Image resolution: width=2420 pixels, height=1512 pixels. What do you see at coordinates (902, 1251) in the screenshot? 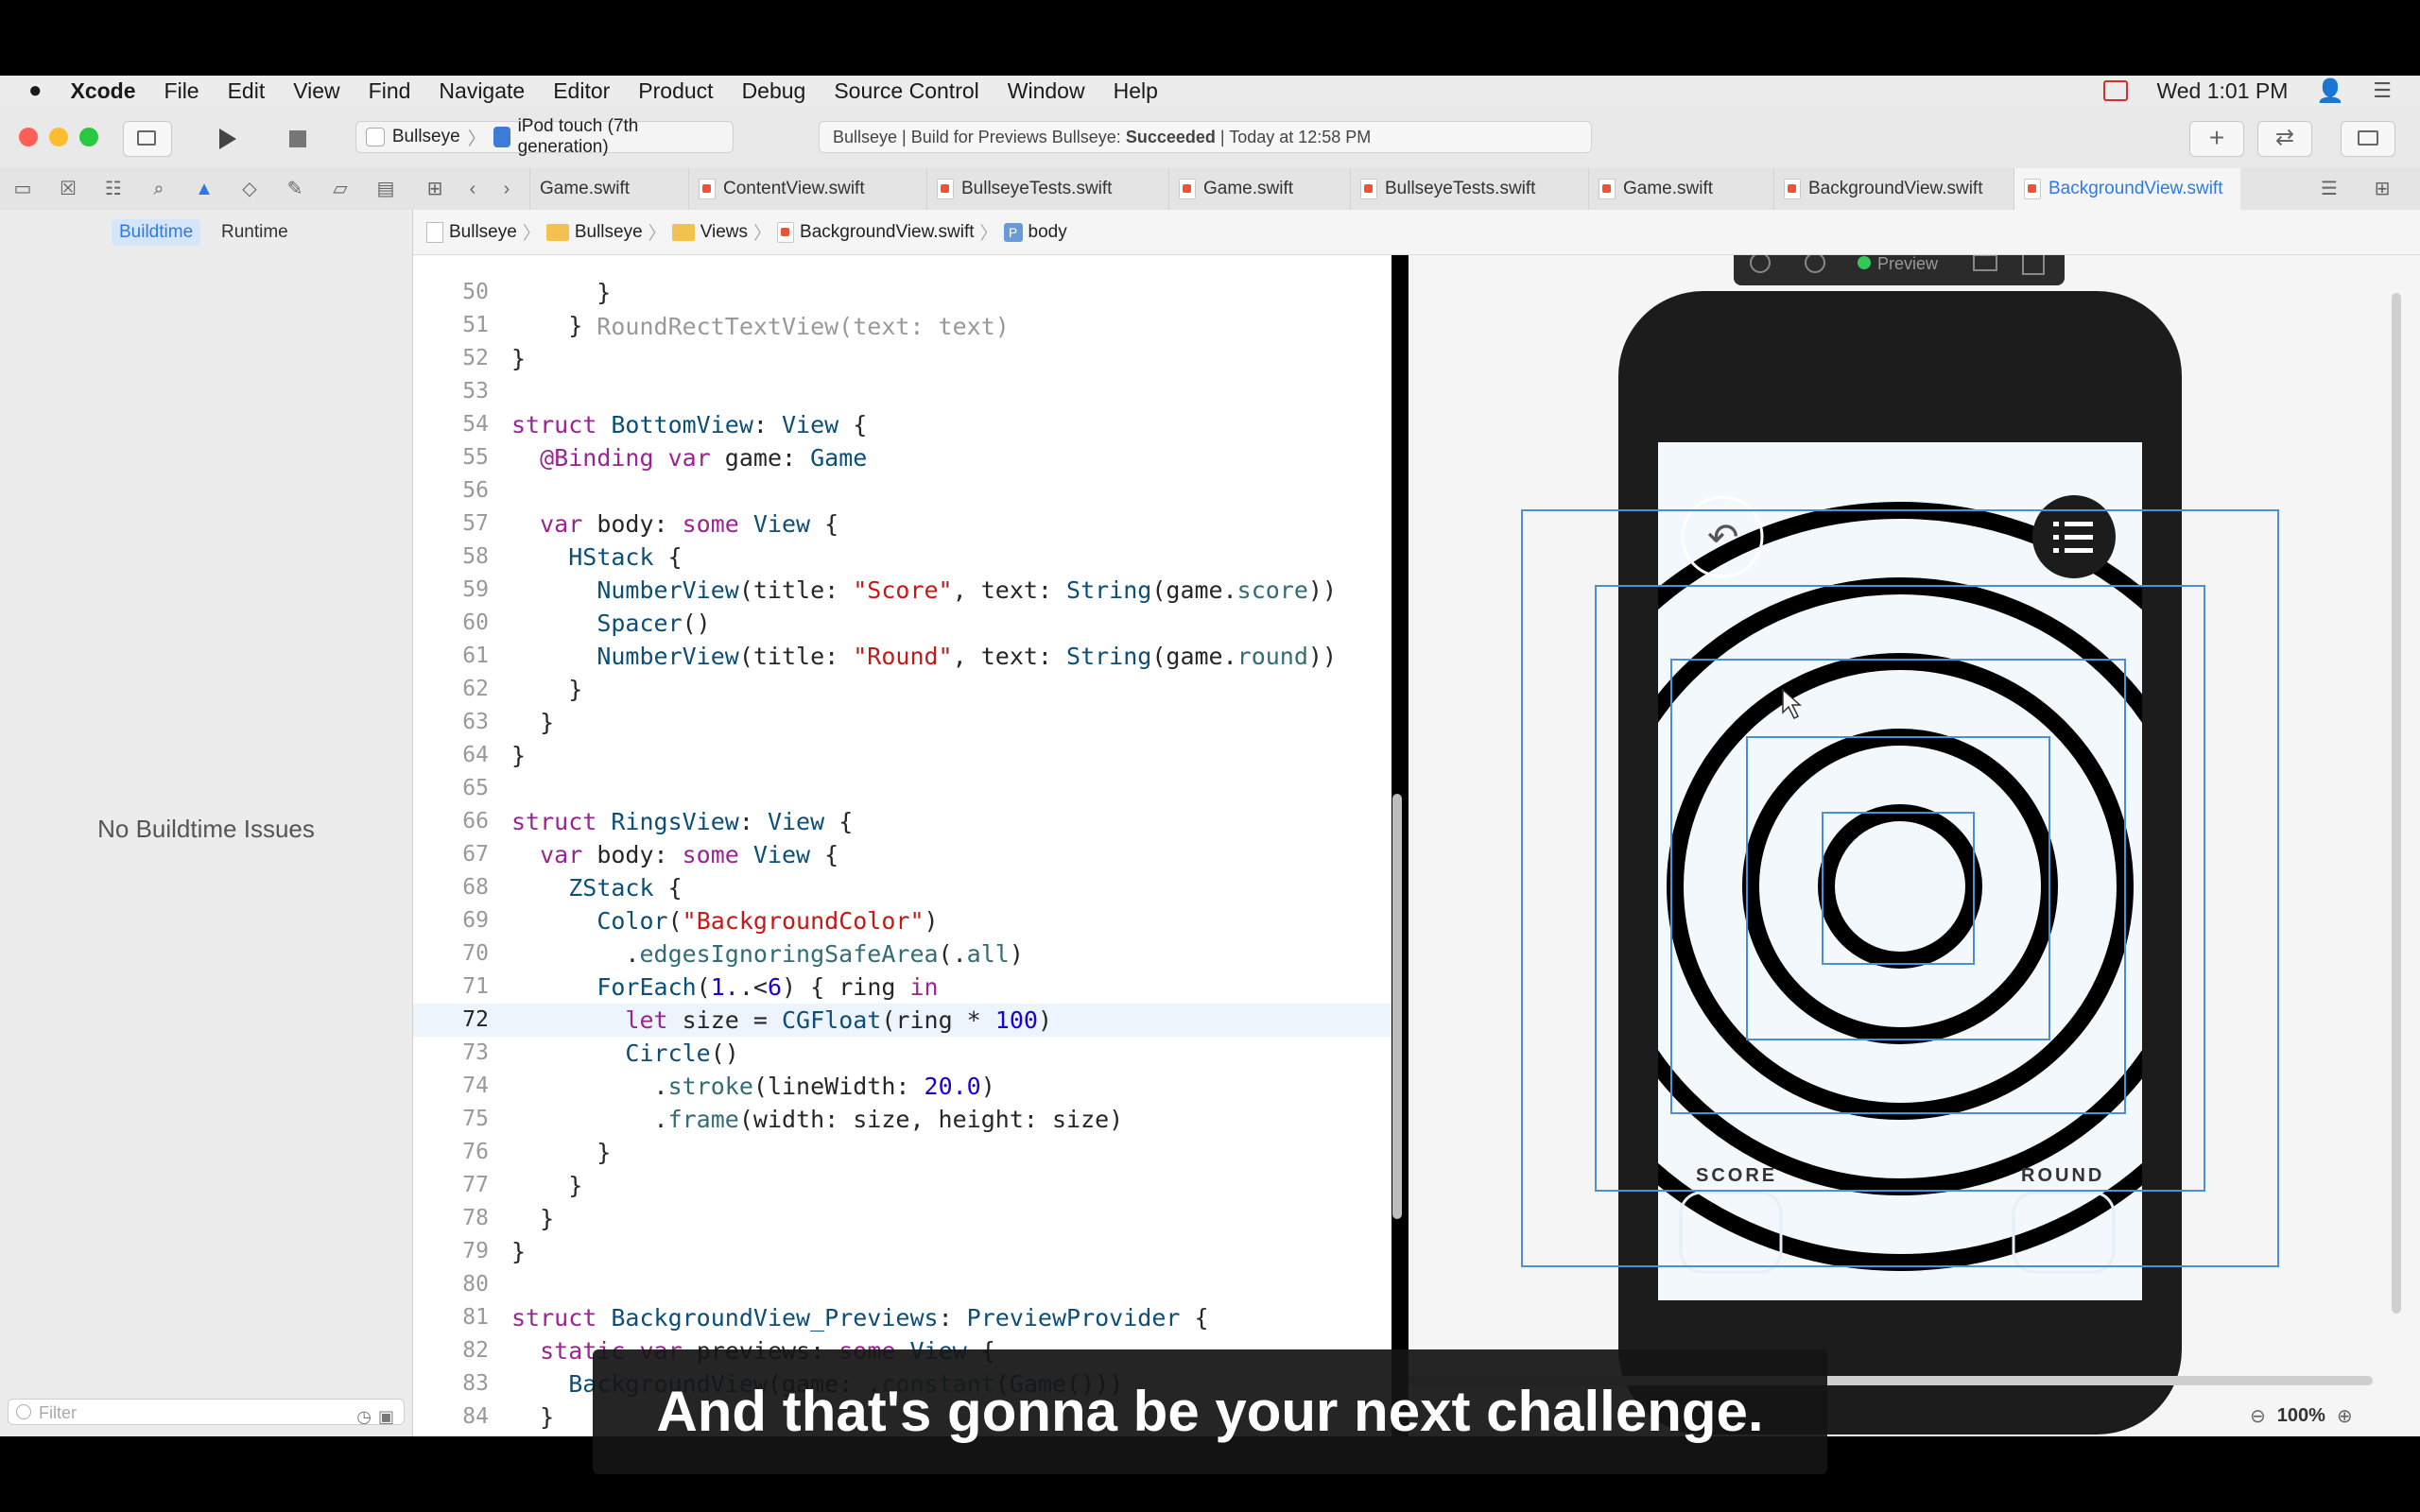
I see `code-line: 79}` at bounding box center [902, 1251].